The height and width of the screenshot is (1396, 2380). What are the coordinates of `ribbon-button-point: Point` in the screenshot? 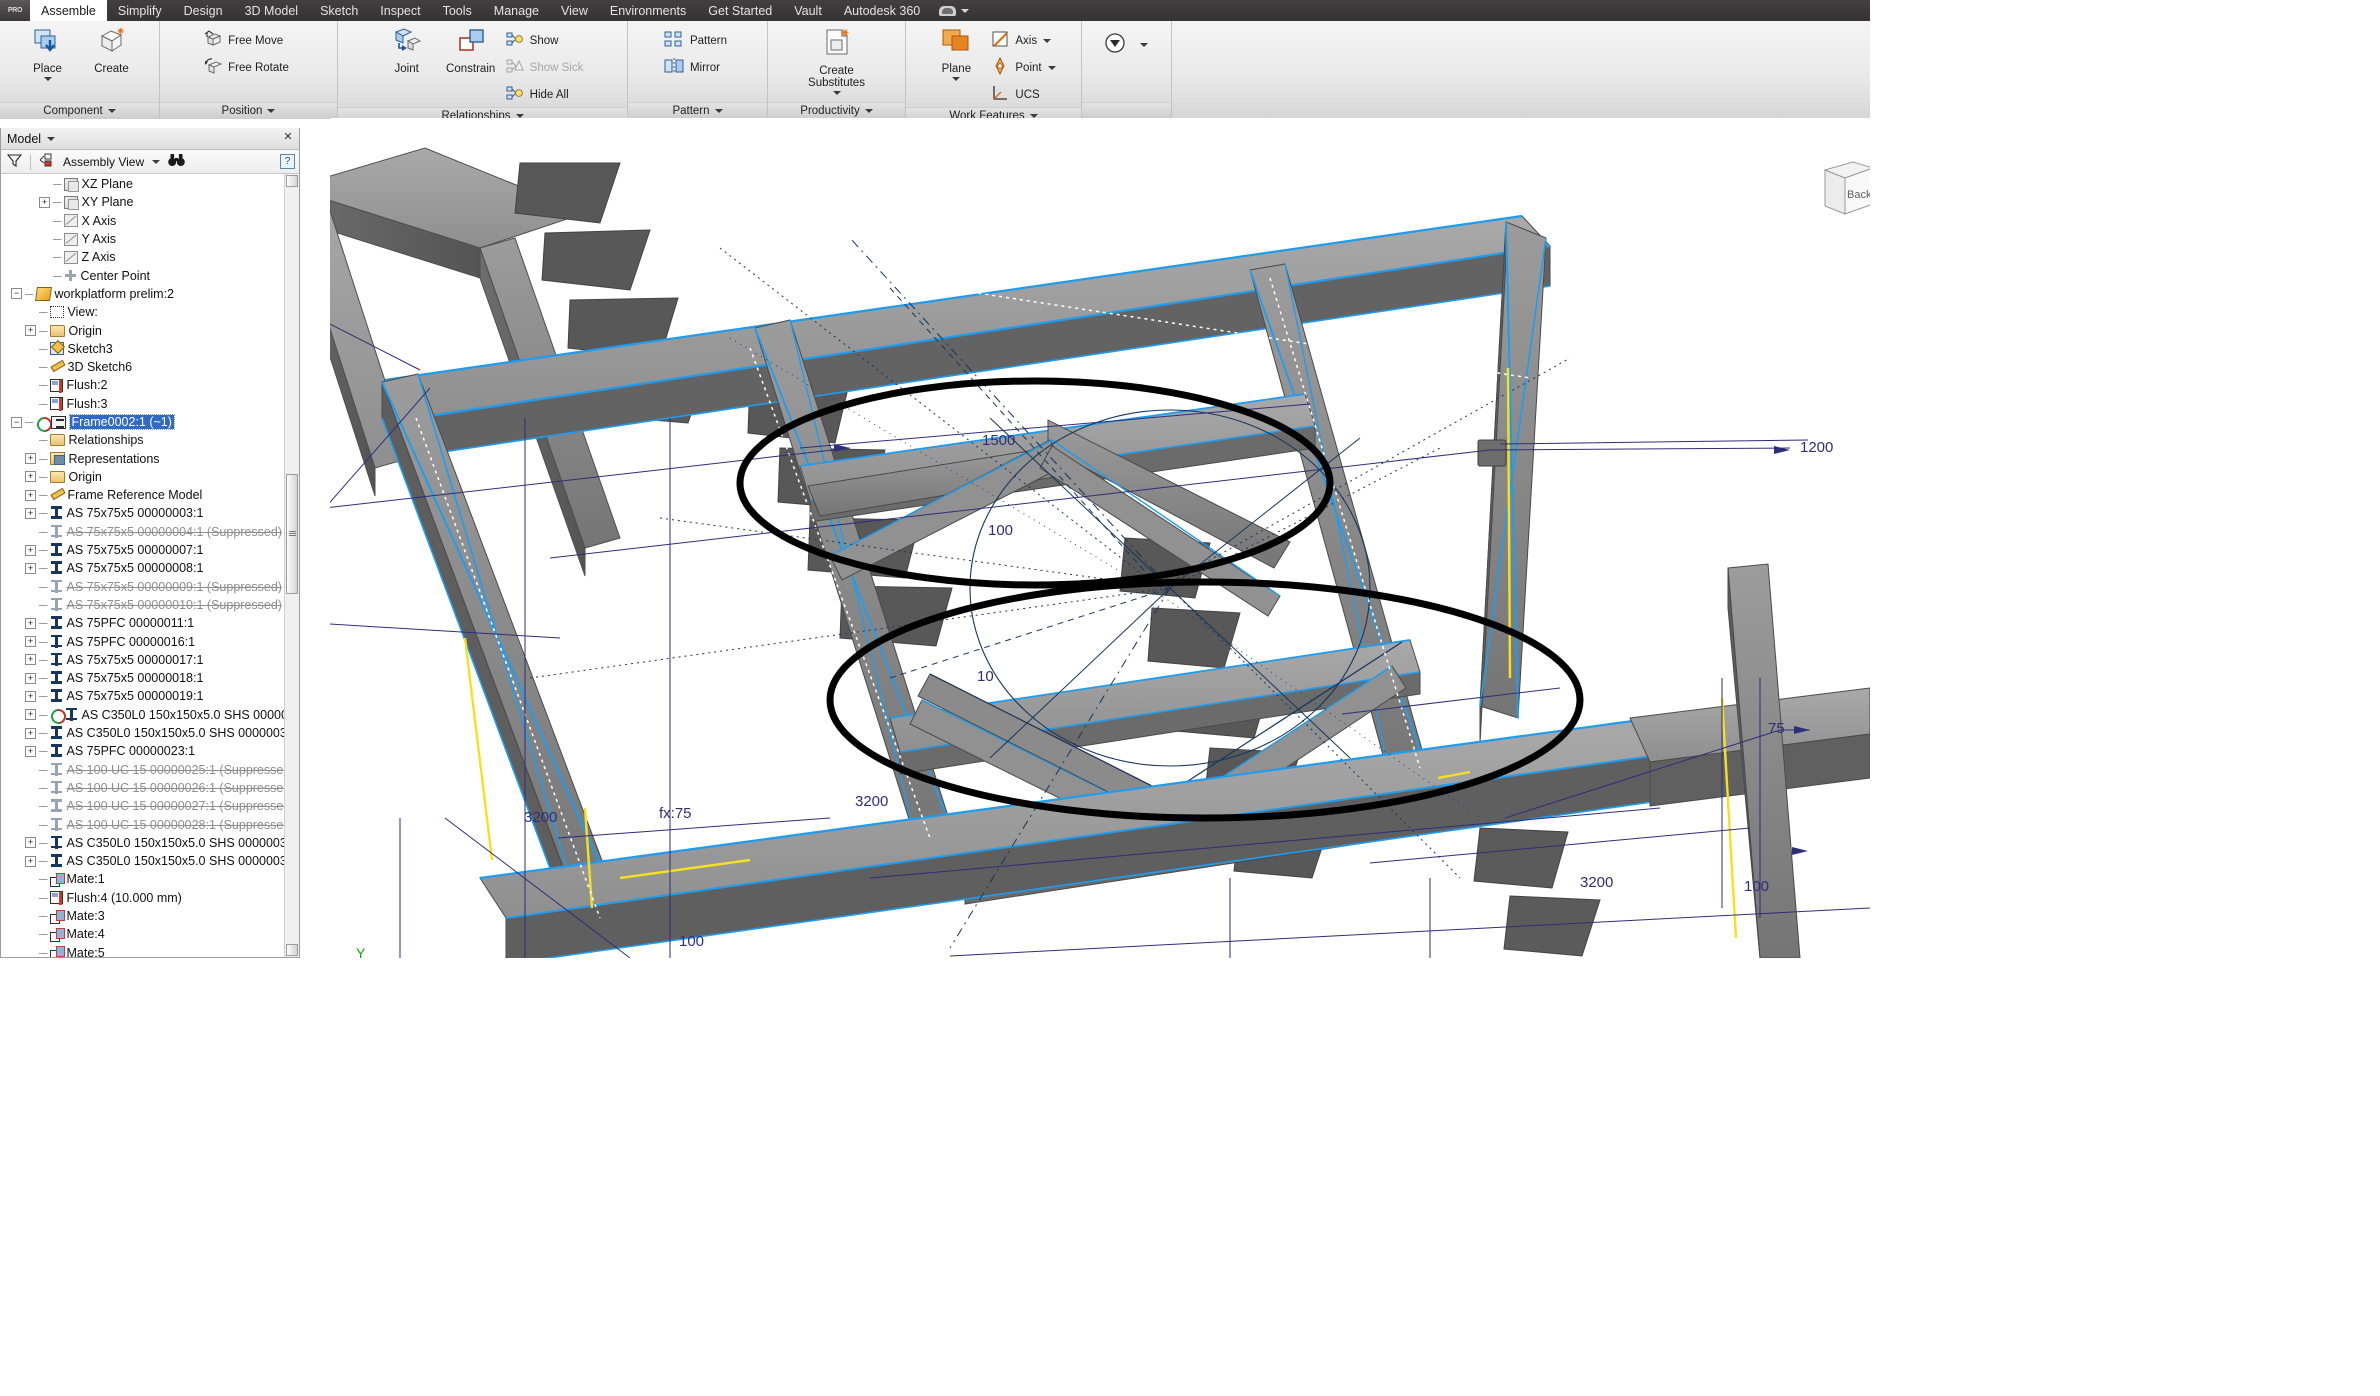 It's located at (1025, 67).